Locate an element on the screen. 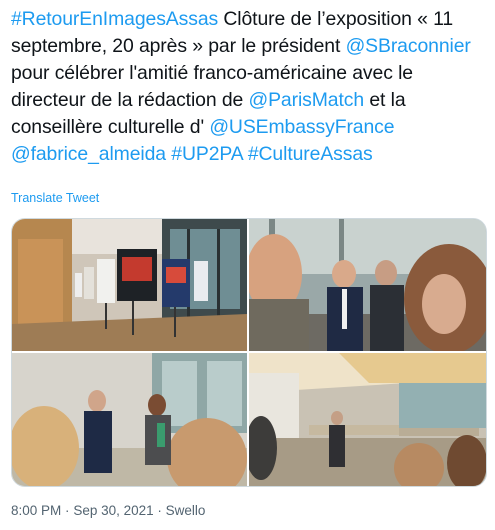  audience-speakers-photo is located at coordinates (129, 419).